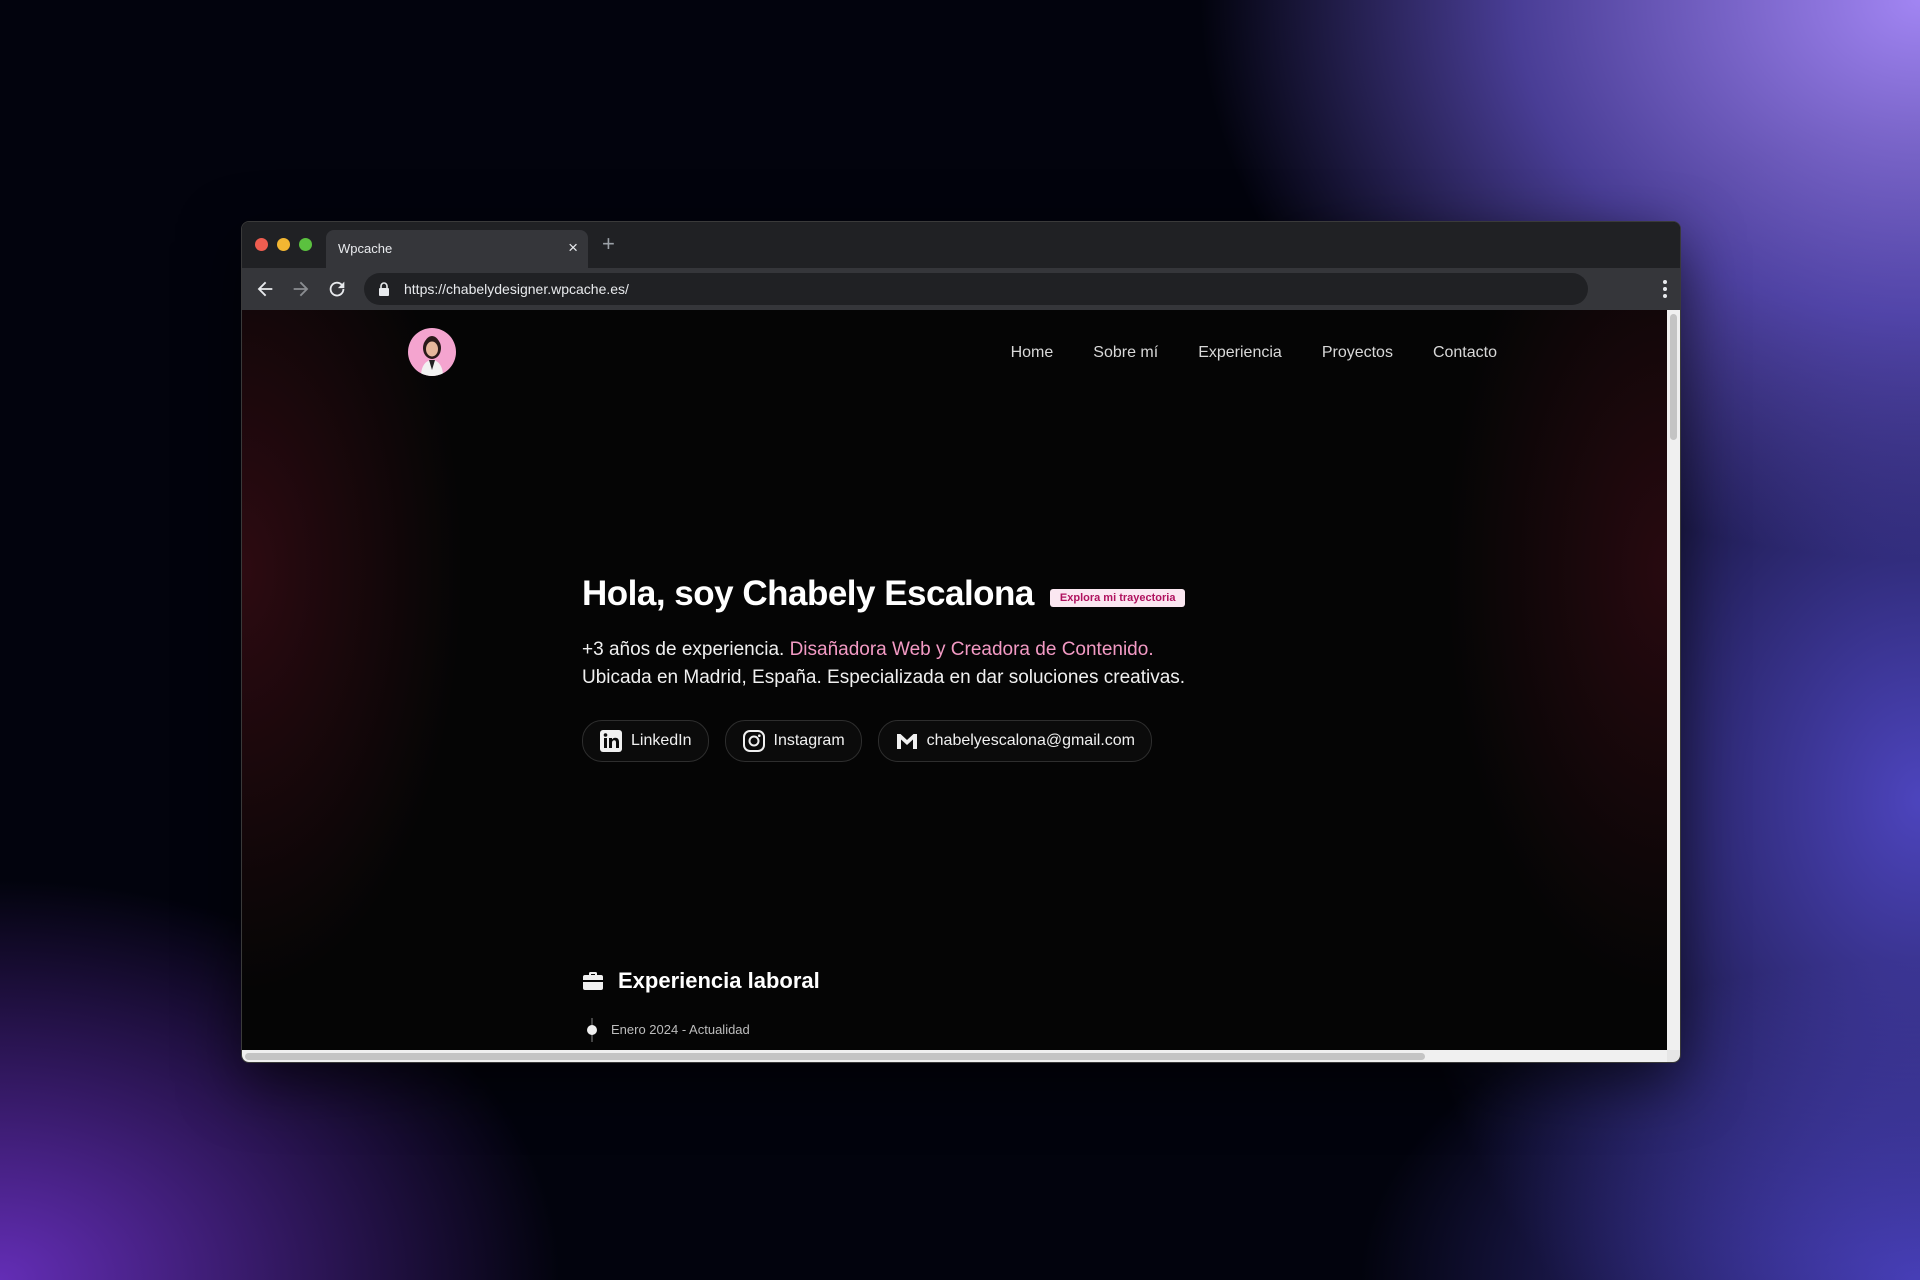 Image resolution: width=1920 pixels, height=1280 pixels. I want to click on browser-toolbar: https://chabelydesigner.wpcache.es/, so click(961, 289).